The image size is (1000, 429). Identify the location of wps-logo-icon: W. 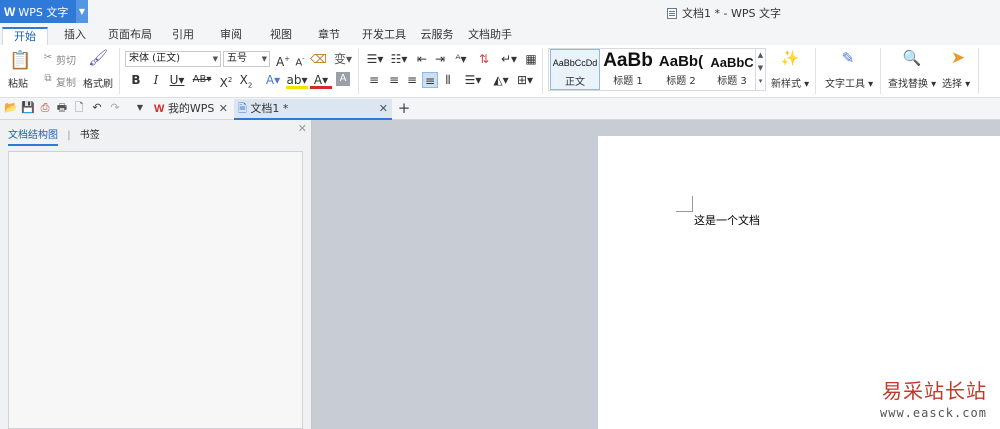
(10, 11).